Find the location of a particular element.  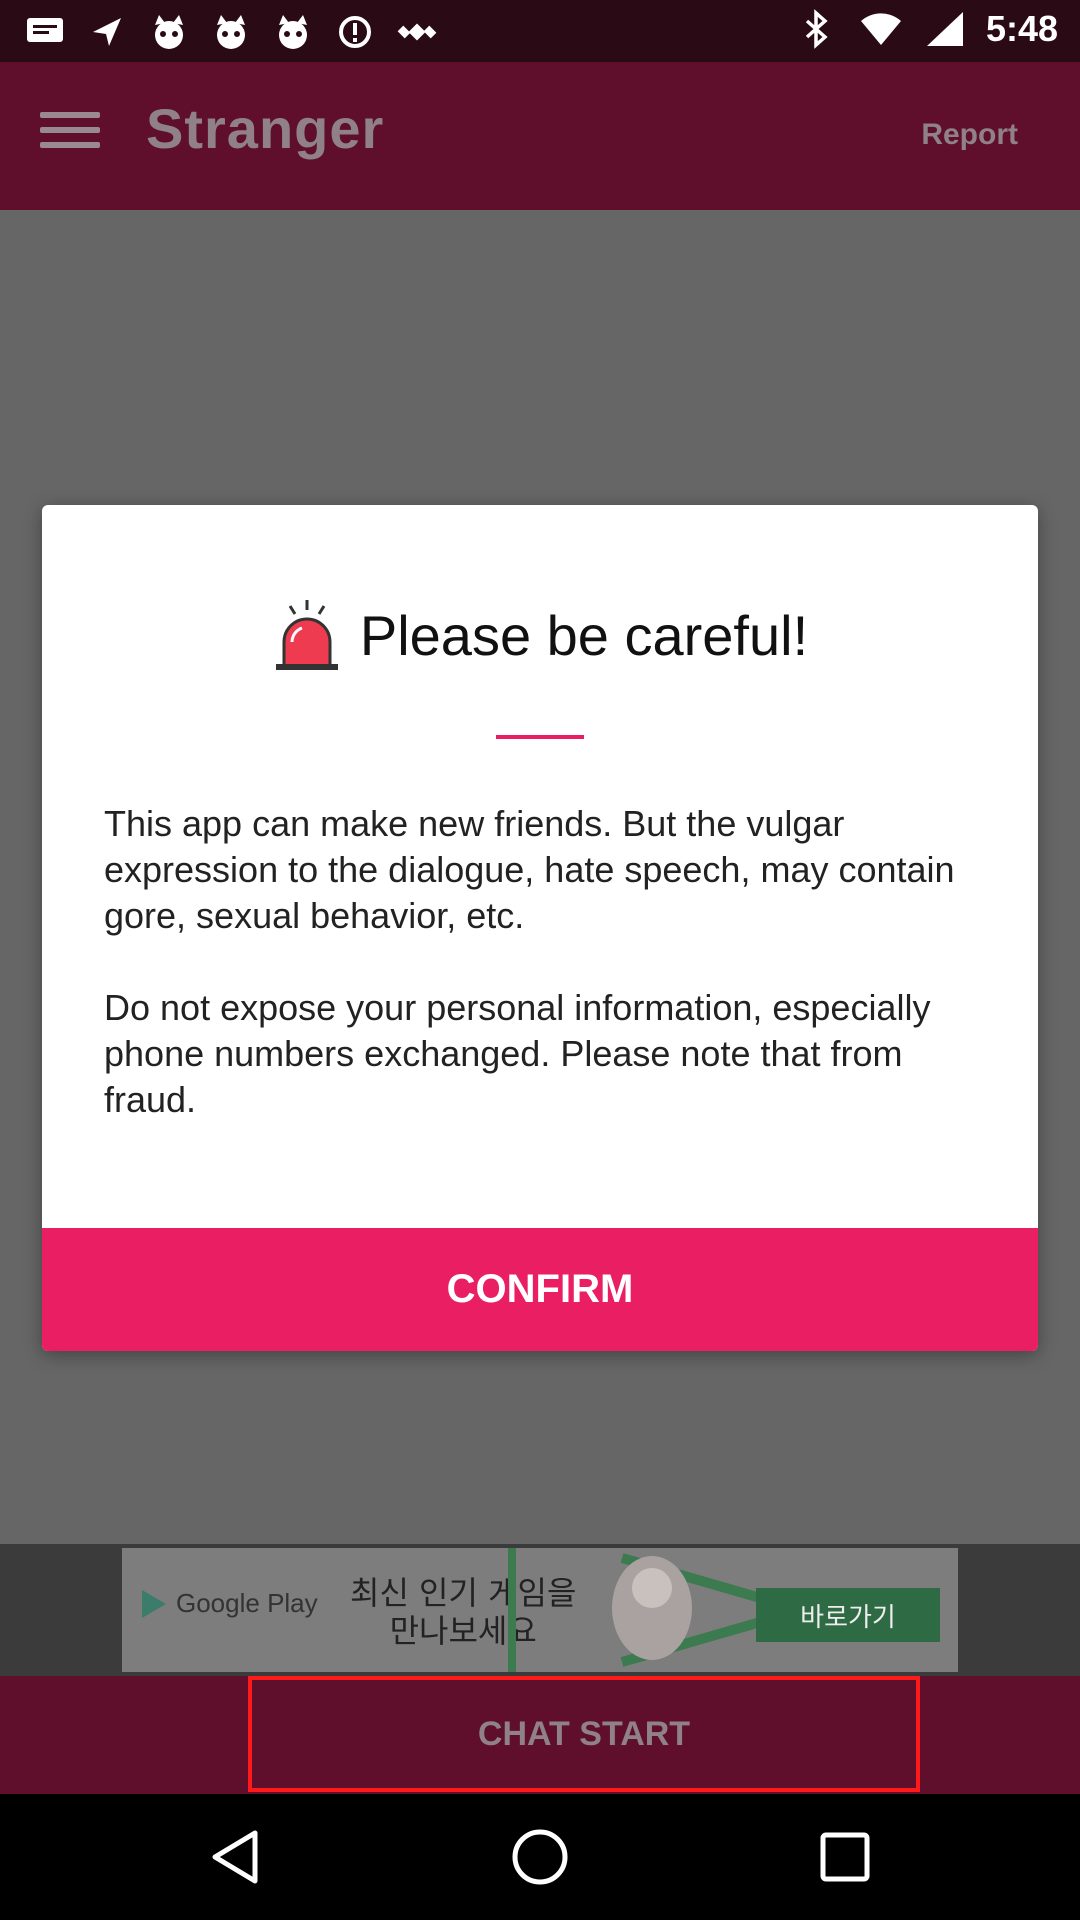

recents-icon is located at coordinates (845, 1857).